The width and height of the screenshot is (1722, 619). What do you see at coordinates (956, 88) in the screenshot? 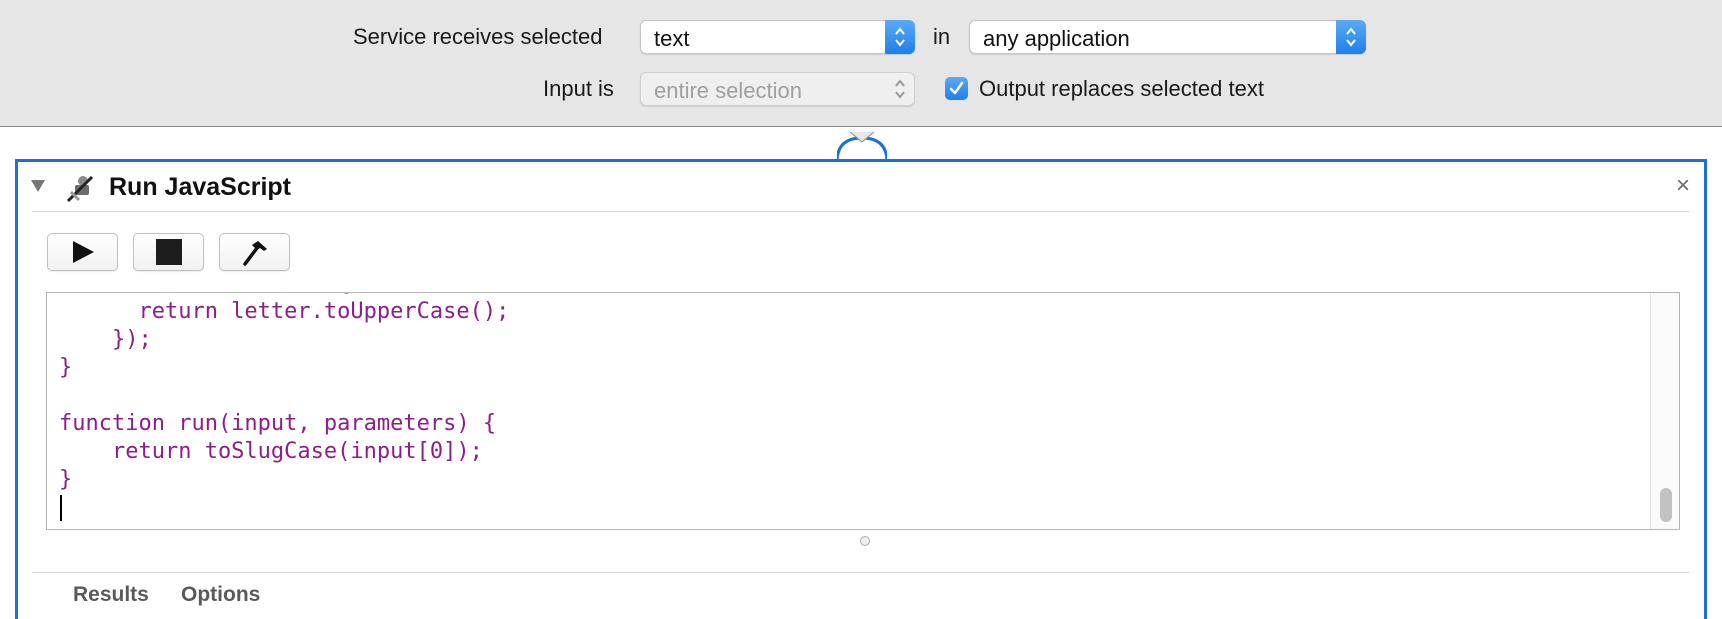
I see `output-replaces-checkbox` at bounding box center [956, 88].